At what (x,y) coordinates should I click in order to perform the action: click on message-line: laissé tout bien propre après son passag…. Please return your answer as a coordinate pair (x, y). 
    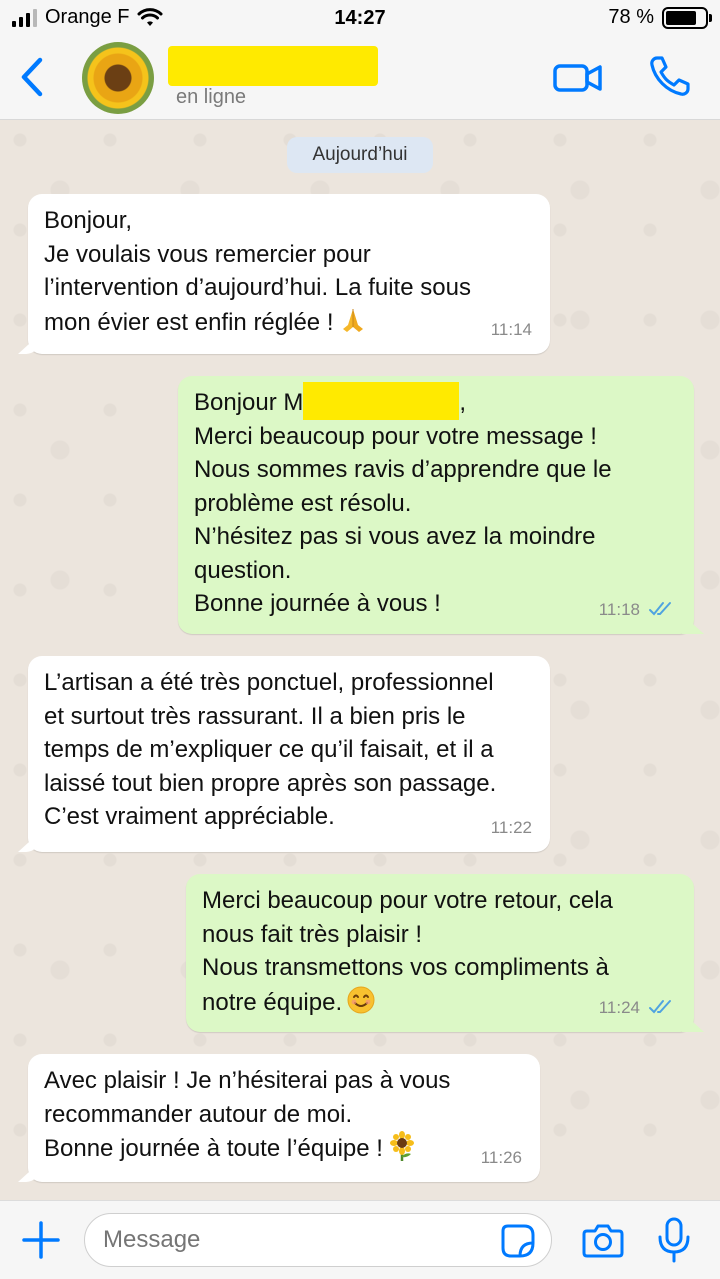
    Looking at the image, I should click on (270, 783).